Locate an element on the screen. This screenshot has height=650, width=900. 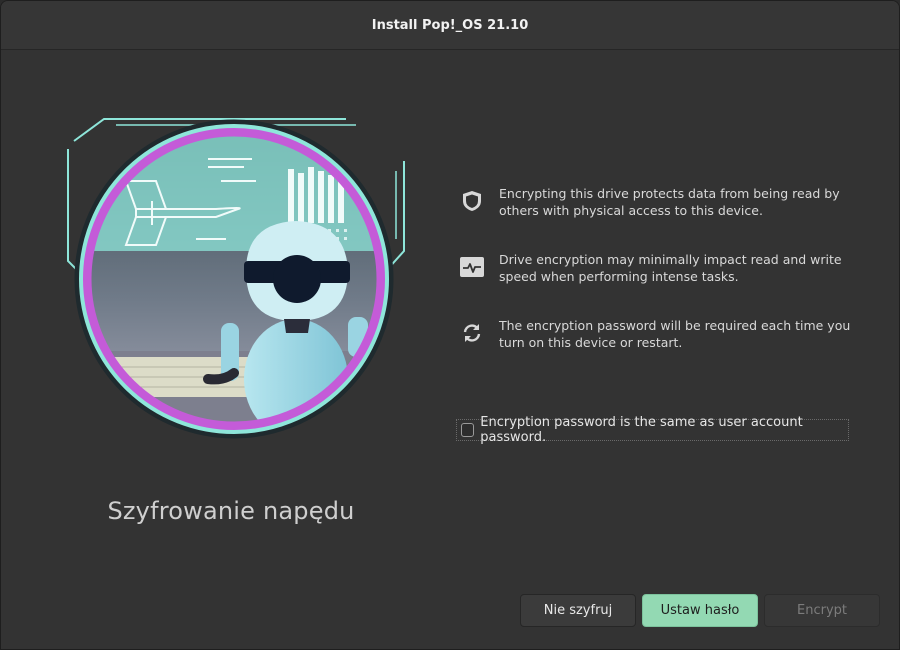
no-encrypt-button: Nie szyfruj is located at coordinates (578, 610).